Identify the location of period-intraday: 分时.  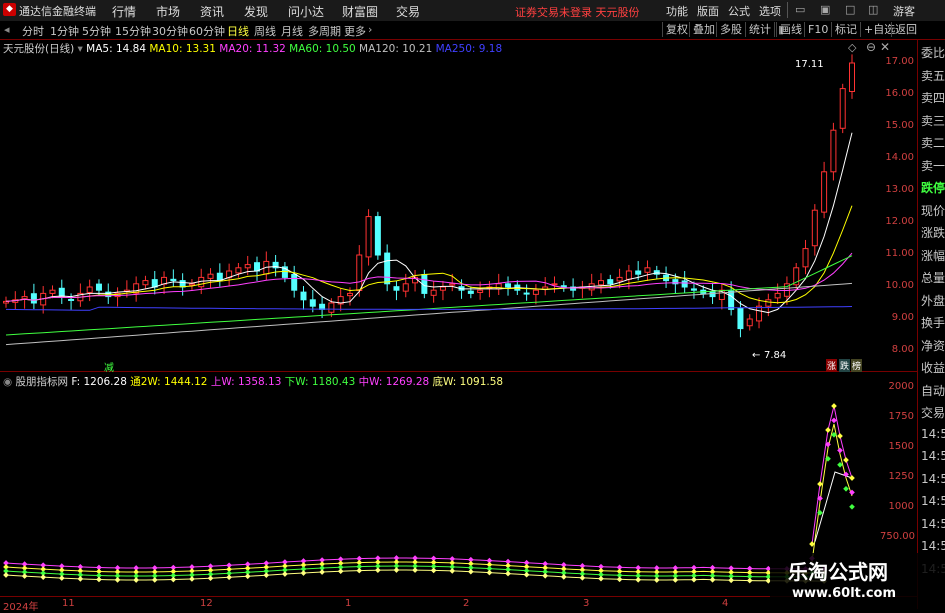
(33, 31).